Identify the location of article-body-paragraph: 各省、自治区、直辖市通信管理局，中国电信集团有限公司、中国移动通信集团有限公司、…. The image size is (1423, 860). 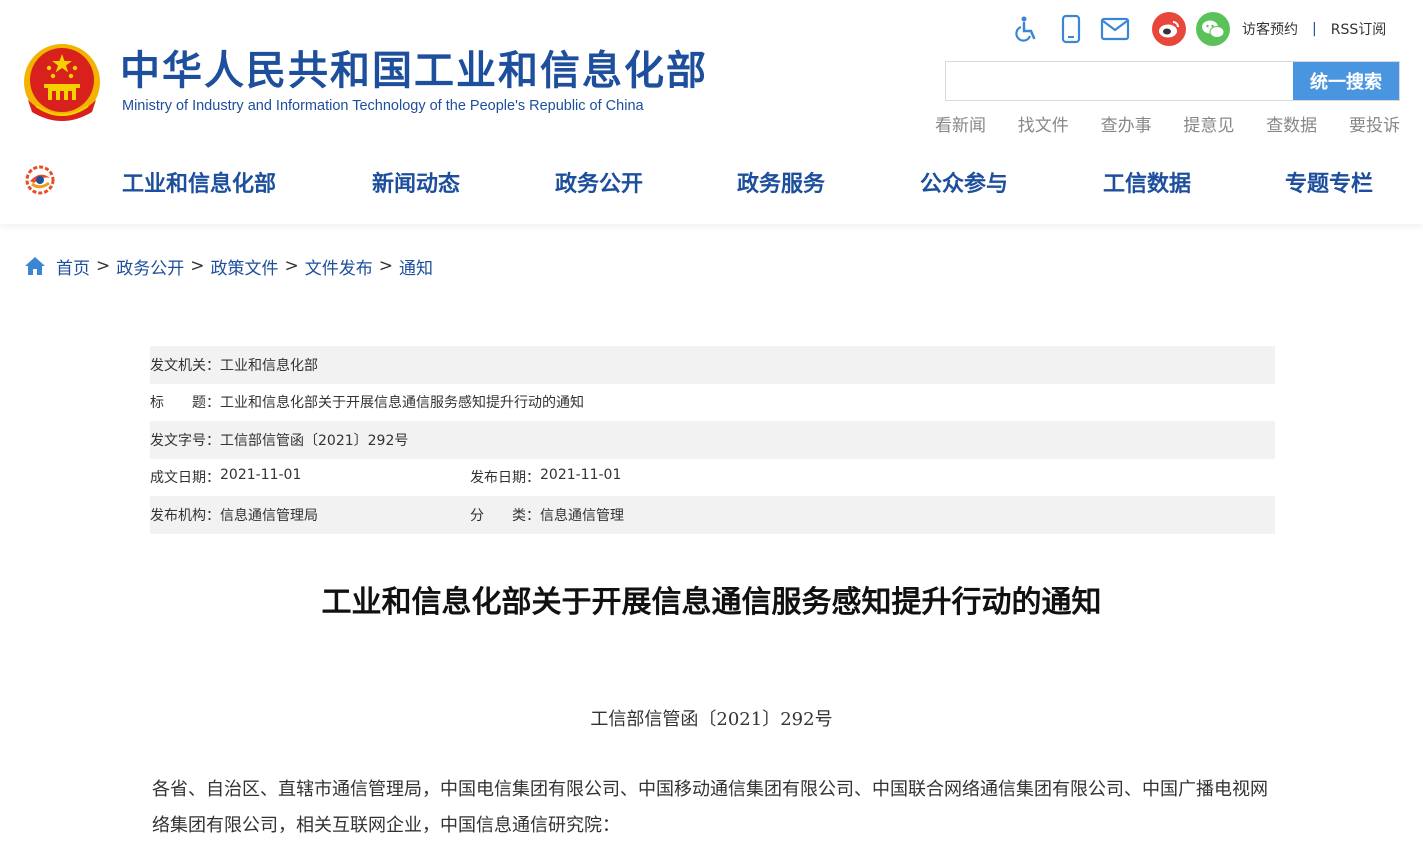
(710, 807).